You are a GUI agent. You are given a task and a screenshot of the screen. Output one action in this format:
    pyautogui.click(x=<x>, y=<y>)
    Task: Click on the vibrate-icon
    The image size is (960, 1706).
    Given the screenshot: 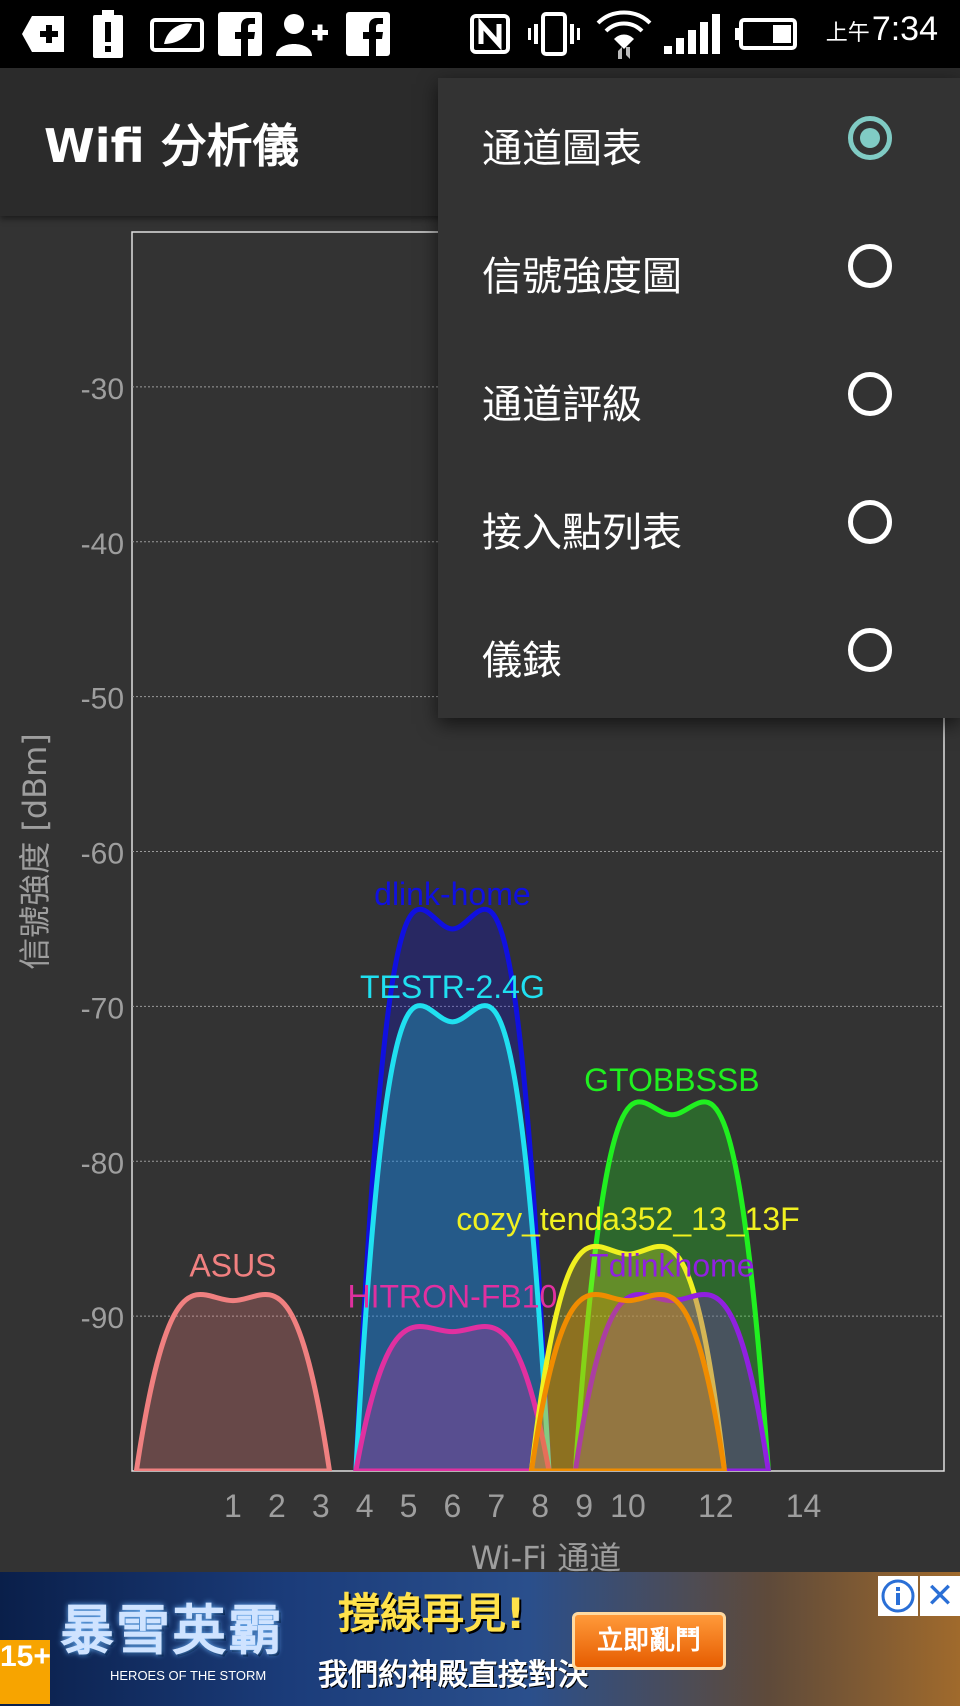 What is the action you would take?
    pyautogui.click(x=554, y=34)
    